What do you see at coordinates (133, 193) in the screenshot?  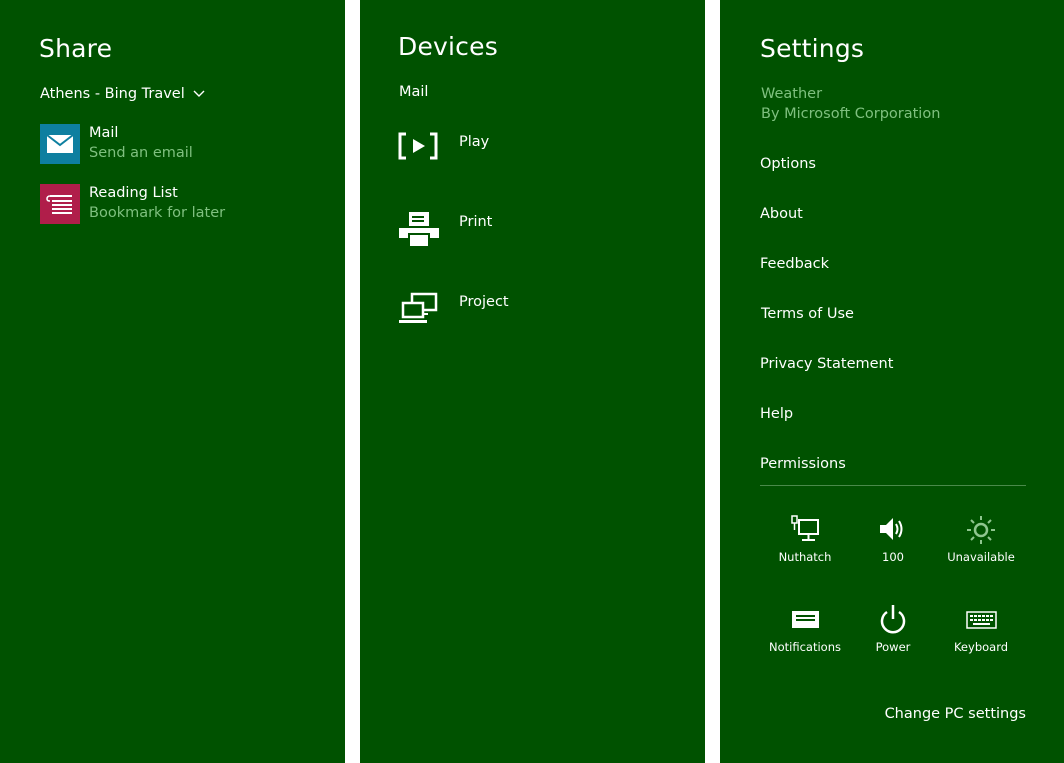 I see `share-target-name: Reading List` at bounding box center [133, 193].